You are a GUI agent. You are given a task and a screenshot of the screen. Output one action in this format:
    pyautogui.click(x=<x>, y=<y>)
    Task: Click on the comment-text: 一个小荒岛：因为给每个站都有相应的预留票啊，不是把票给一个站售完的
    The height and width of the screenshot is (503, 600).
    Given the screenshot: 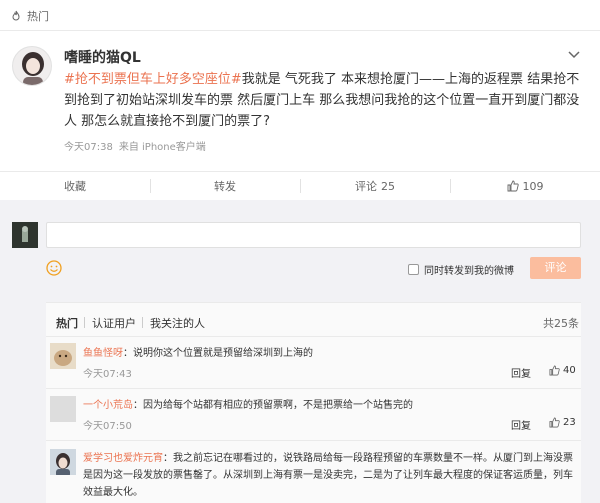 What is the action you would take?
    pyautogui.click(x=330, y=405)
    